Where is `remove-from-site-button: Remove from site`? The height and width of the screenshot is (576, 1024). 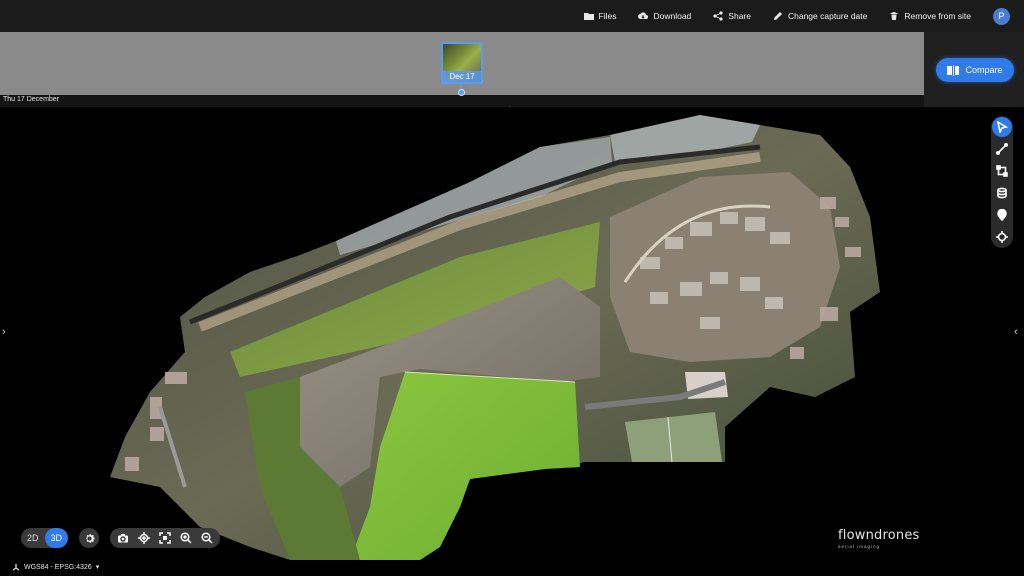
remove-from-site-button: Remove from site is located at coordinates (930, 16).